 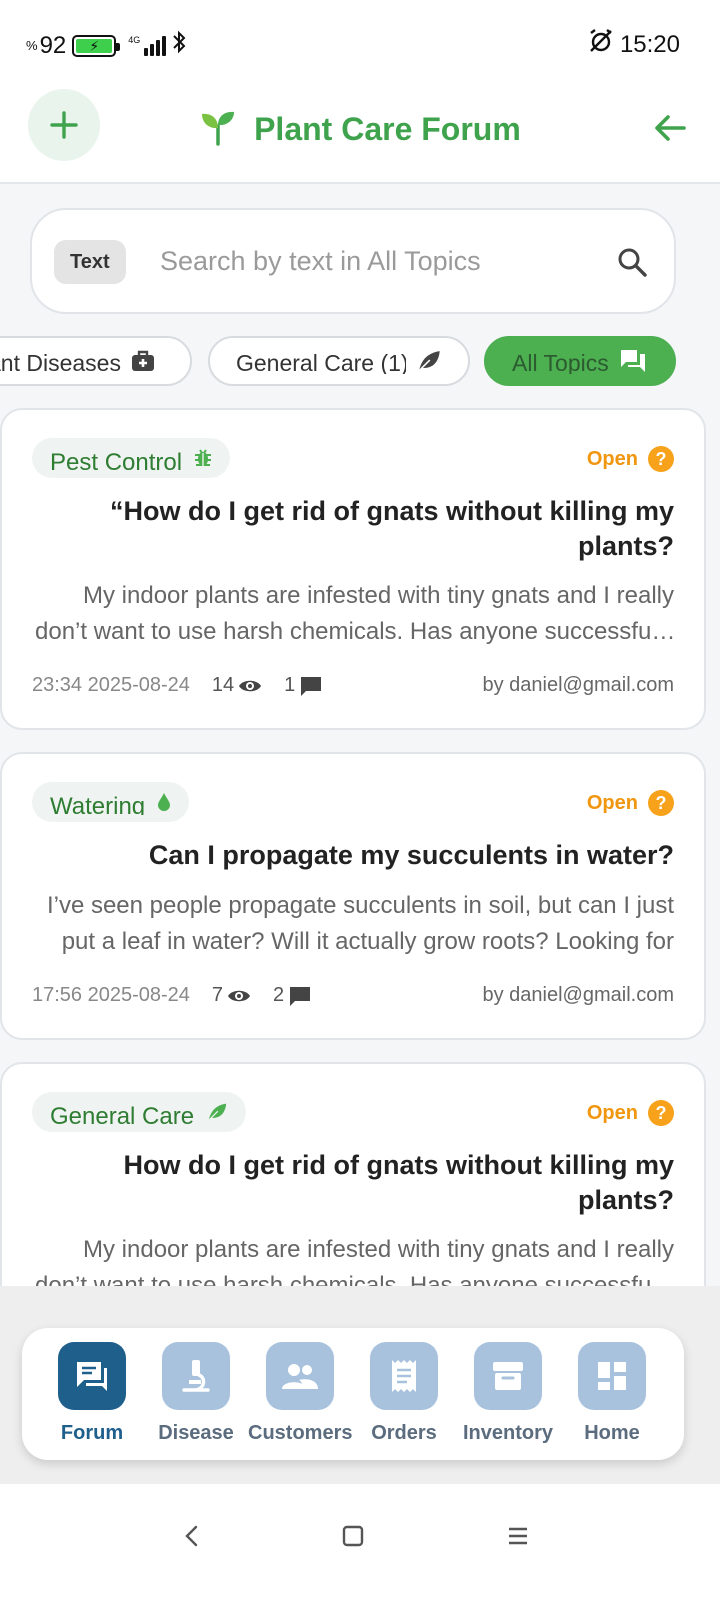 I want to click on nav-label: Customers, so click(x=300, y=1433).